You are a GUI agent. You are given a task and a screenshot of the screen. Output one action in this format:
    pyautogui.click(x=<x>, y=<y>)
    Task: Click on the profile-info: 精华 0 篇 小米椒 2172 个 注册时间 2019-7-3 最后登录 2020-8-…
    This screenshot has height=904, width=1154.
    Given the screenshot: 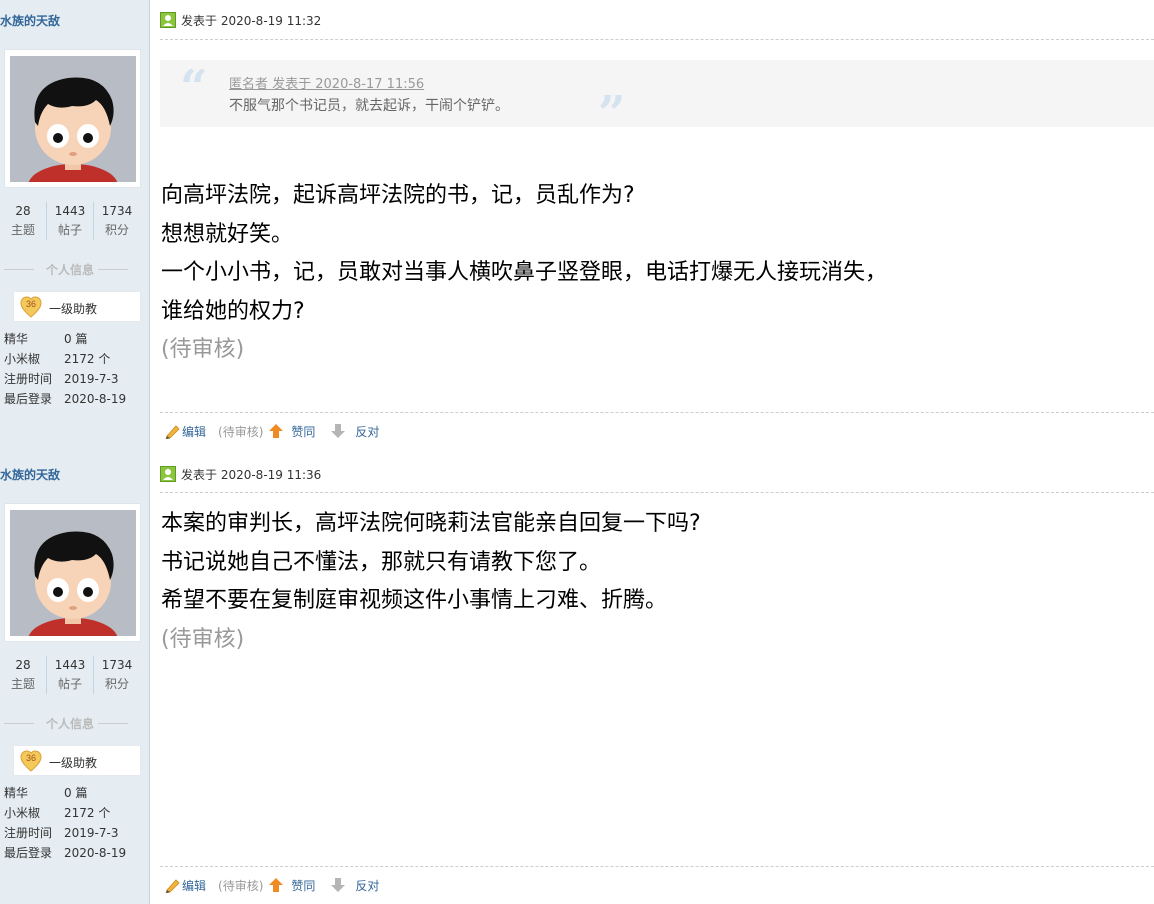 What is the action you would take?
    pyautogui.click(x=74, y=369)
    